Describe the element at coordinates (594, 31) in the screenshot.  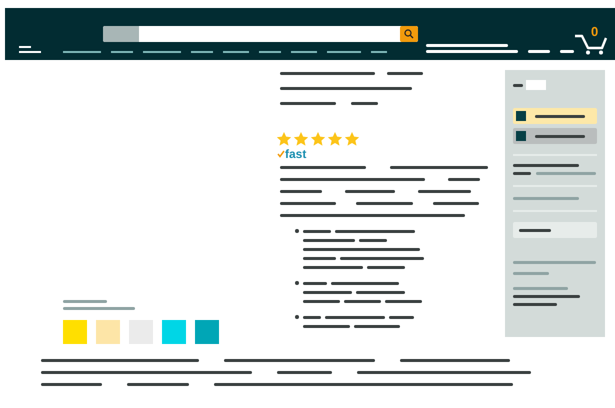
I see `cart-count: 0` at that location.